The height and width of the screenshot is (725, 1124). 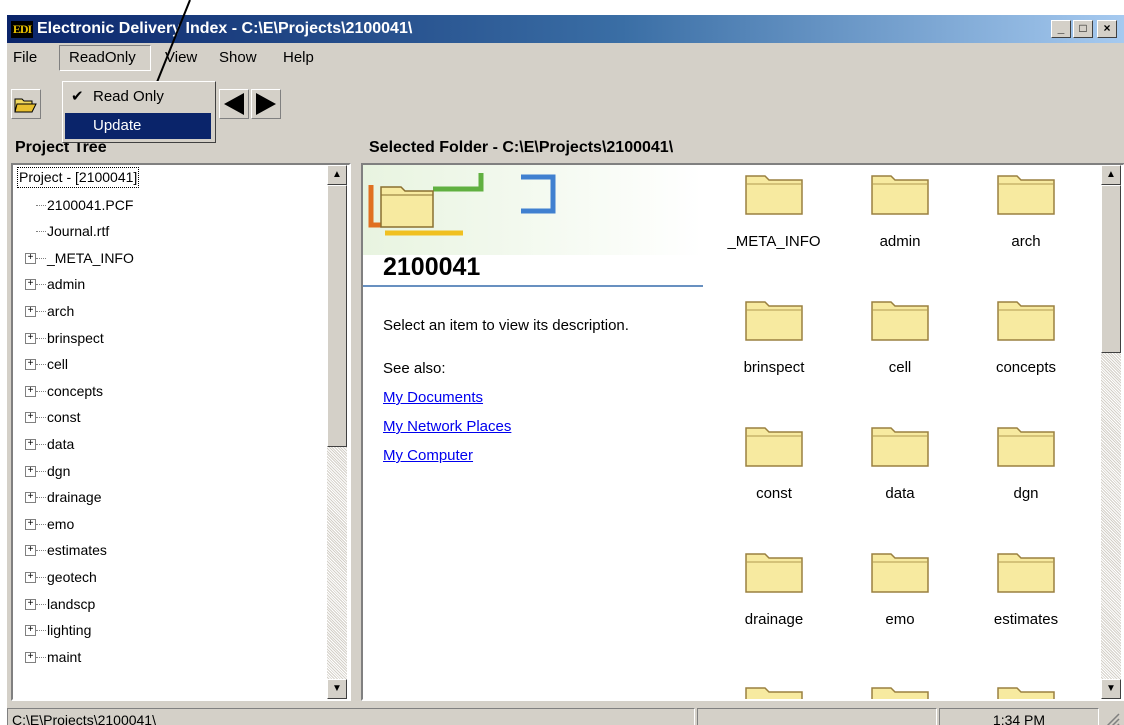 I want to click on folder-label: brinspect, so click(x=774, y=367).